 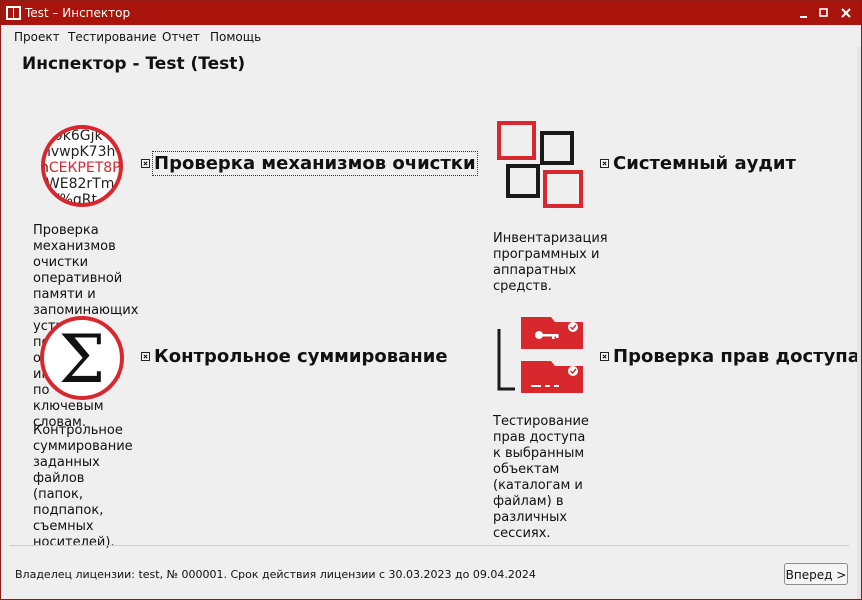 I want to click on logo-secret-word: СЕКРЕТ8P, so click(x=85, y=168).